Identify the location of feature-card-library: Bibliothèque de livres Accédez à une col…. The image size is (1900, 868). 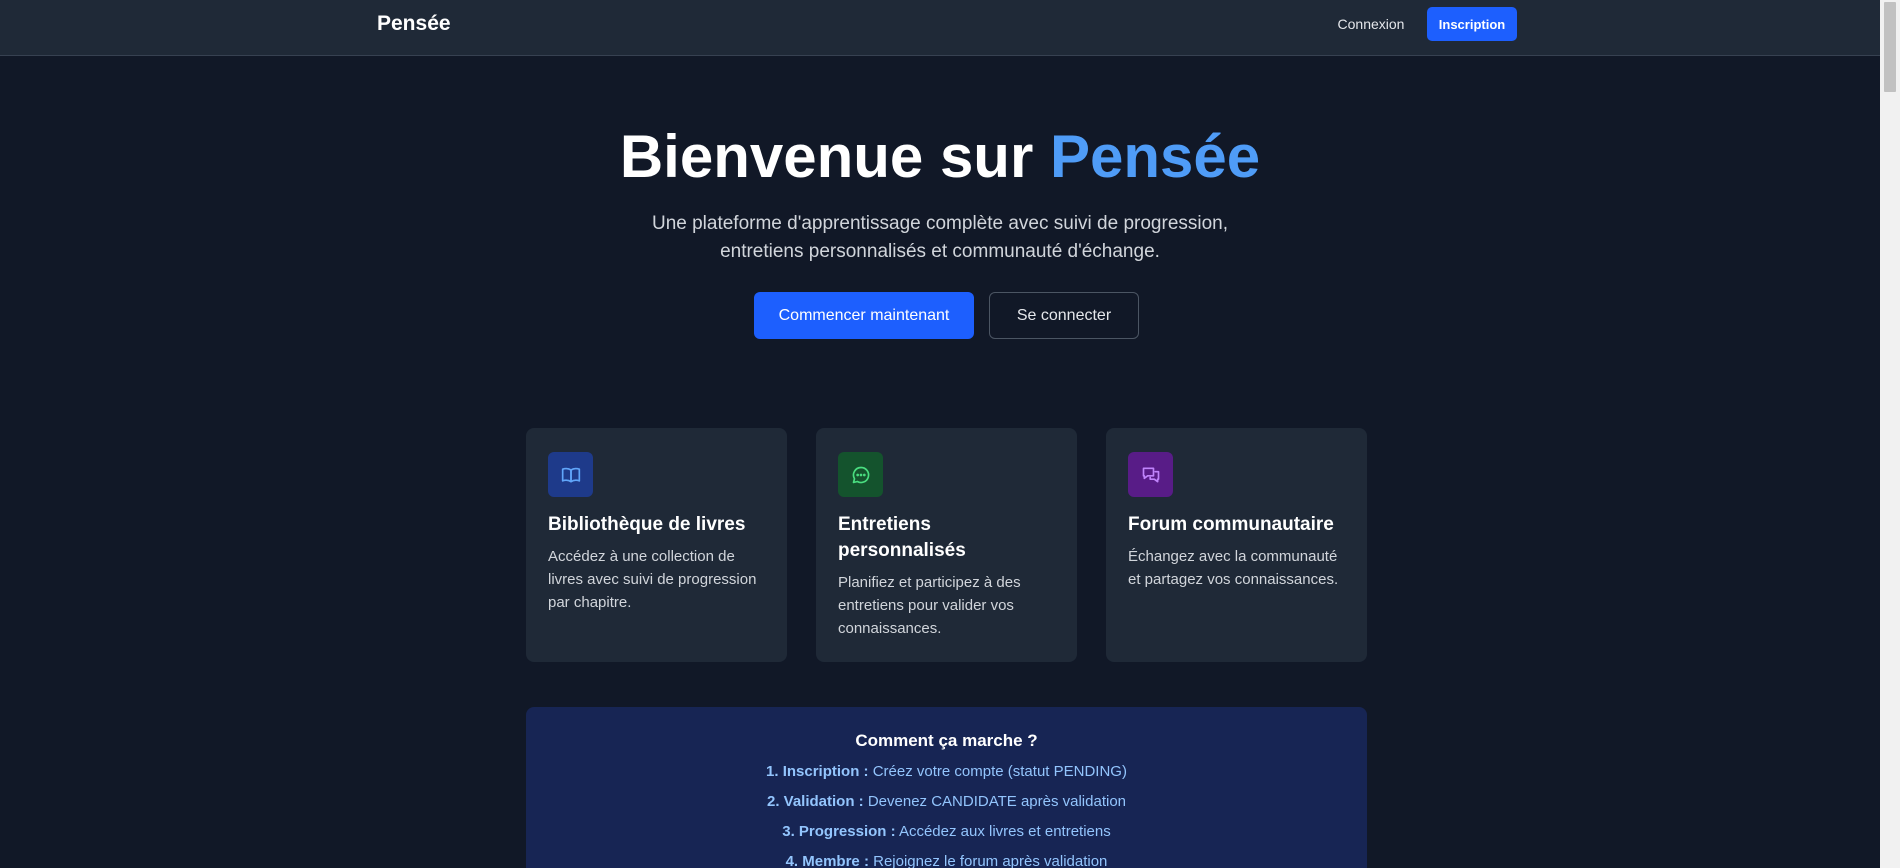
(656, 545).